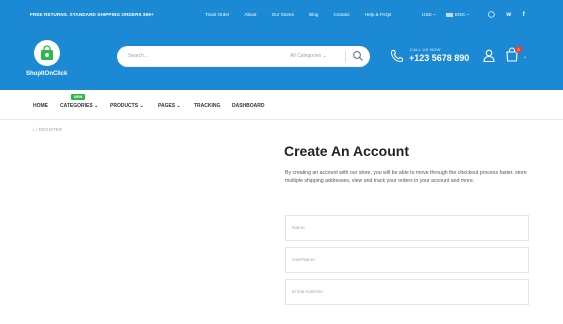  I want to click on language-label: ENG ~, so click(462, 14).